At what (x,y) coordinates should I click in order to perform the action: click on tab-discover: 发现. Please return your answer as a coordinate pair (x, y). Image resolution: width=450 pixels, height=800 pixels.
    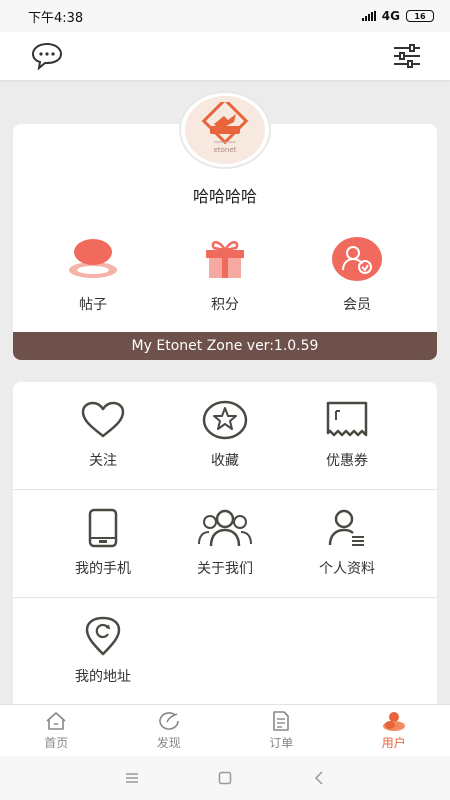
    Looking at the image, I should click on (169, 730).